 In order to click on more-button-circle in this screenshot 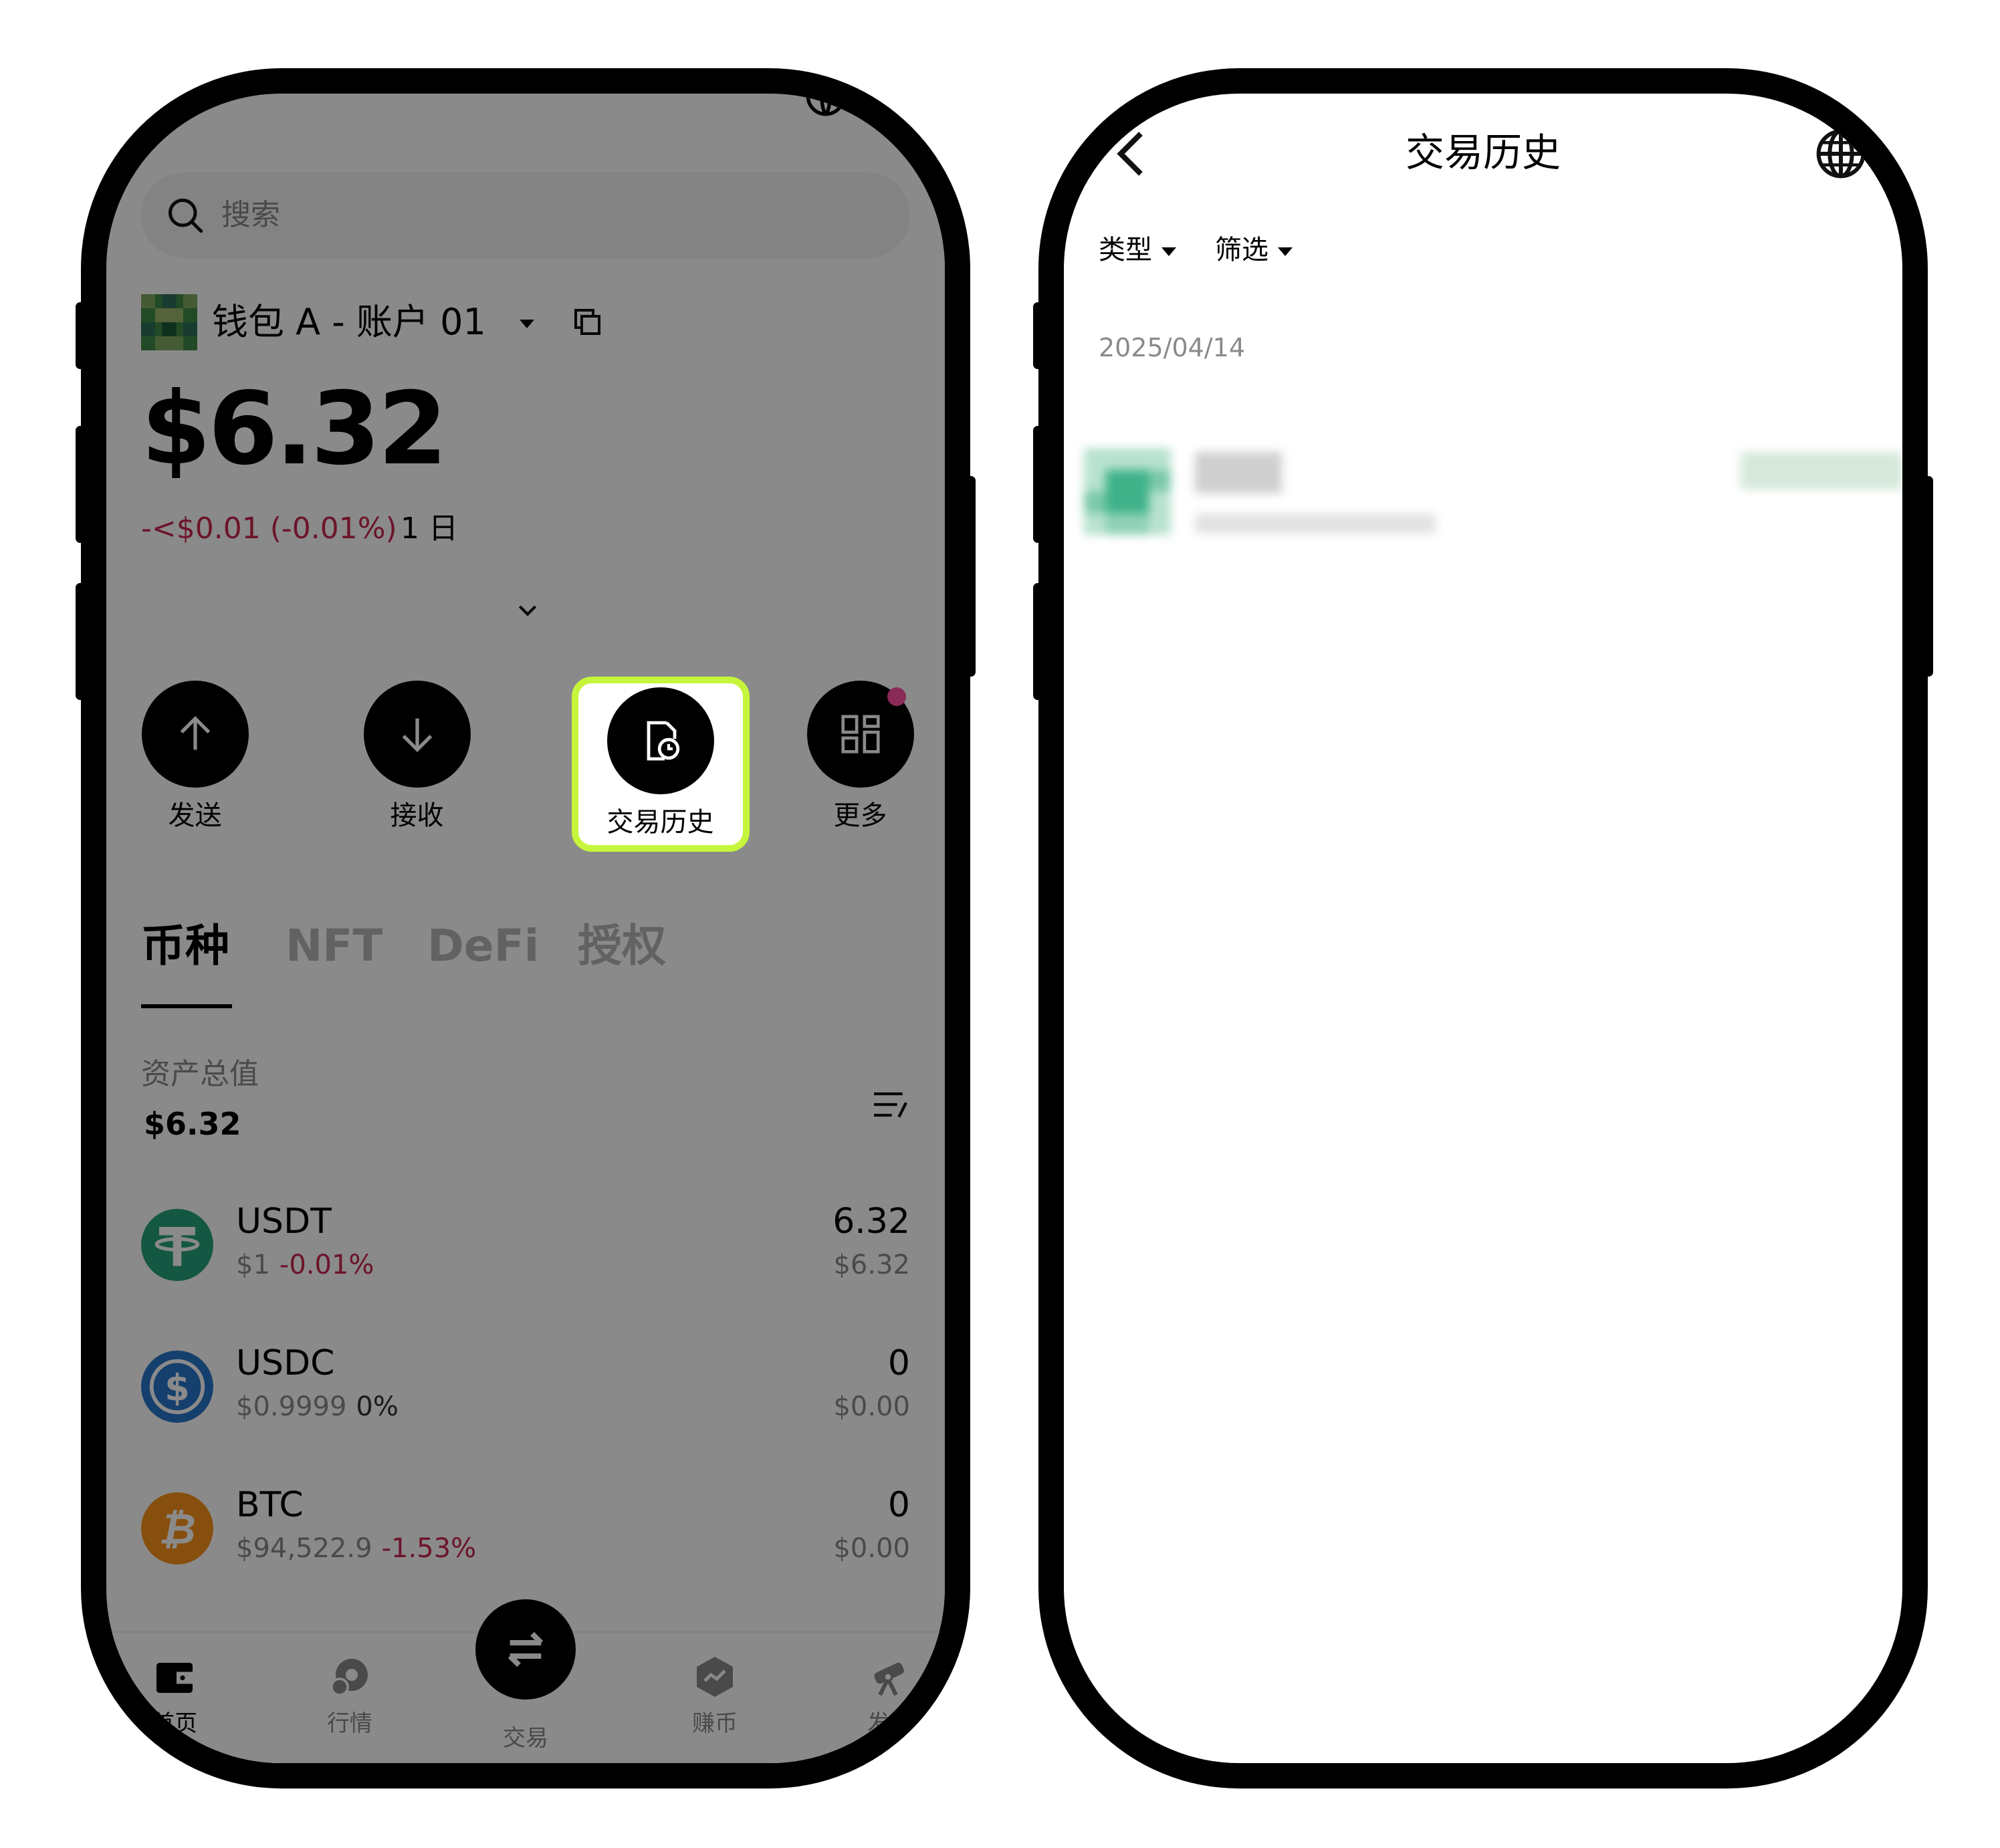, I will do `click(860, 734)`.